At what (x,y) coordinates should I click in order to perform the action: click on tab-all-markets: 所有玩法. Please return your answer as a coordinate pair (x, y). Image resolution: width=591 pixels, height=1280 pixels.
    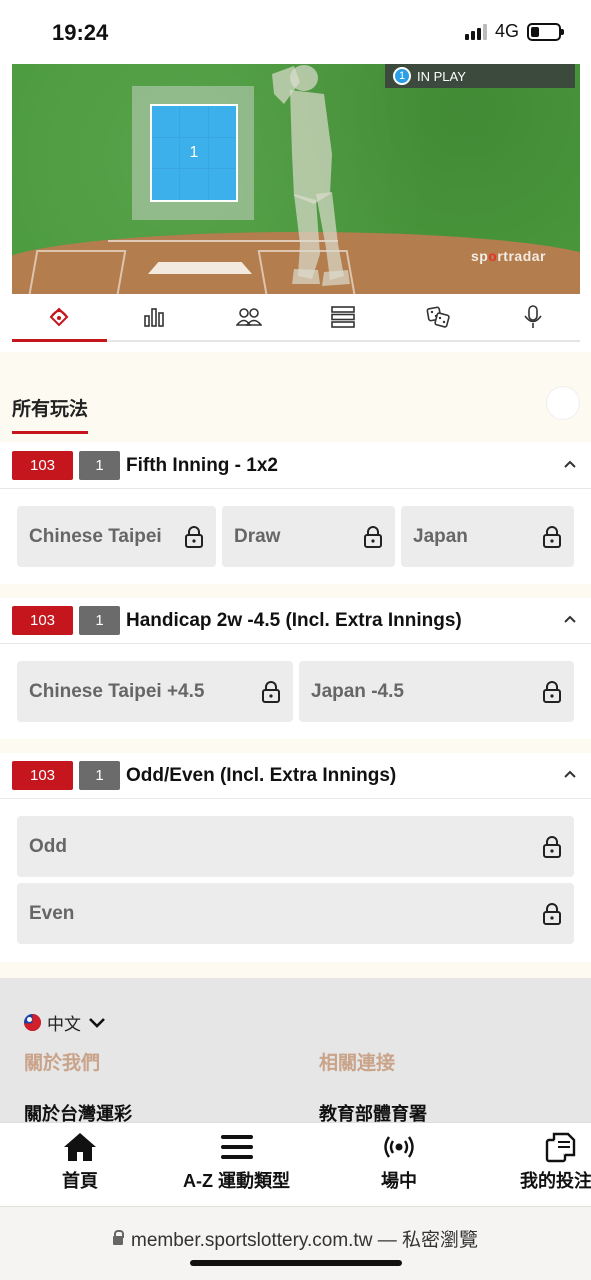
    Looking at the image, I should click on (50, 414).